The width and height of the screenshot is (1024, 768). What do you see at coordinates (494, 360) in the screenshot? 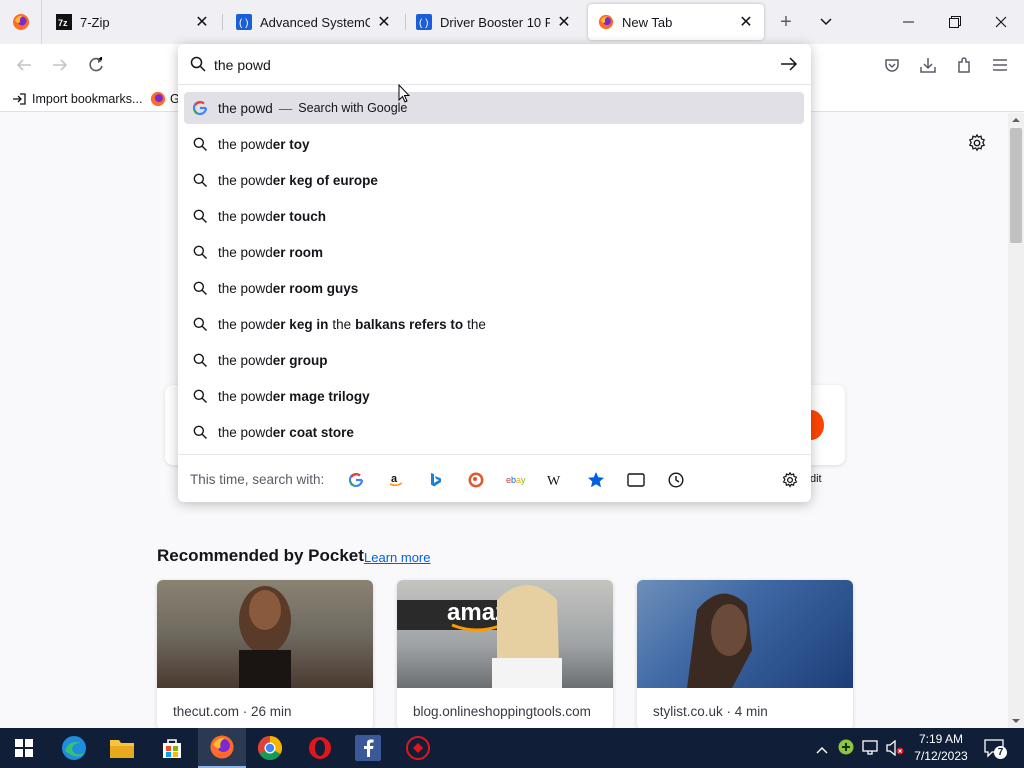
I see `suggestion-item: the powd er group` at bounding box center [494, 360].